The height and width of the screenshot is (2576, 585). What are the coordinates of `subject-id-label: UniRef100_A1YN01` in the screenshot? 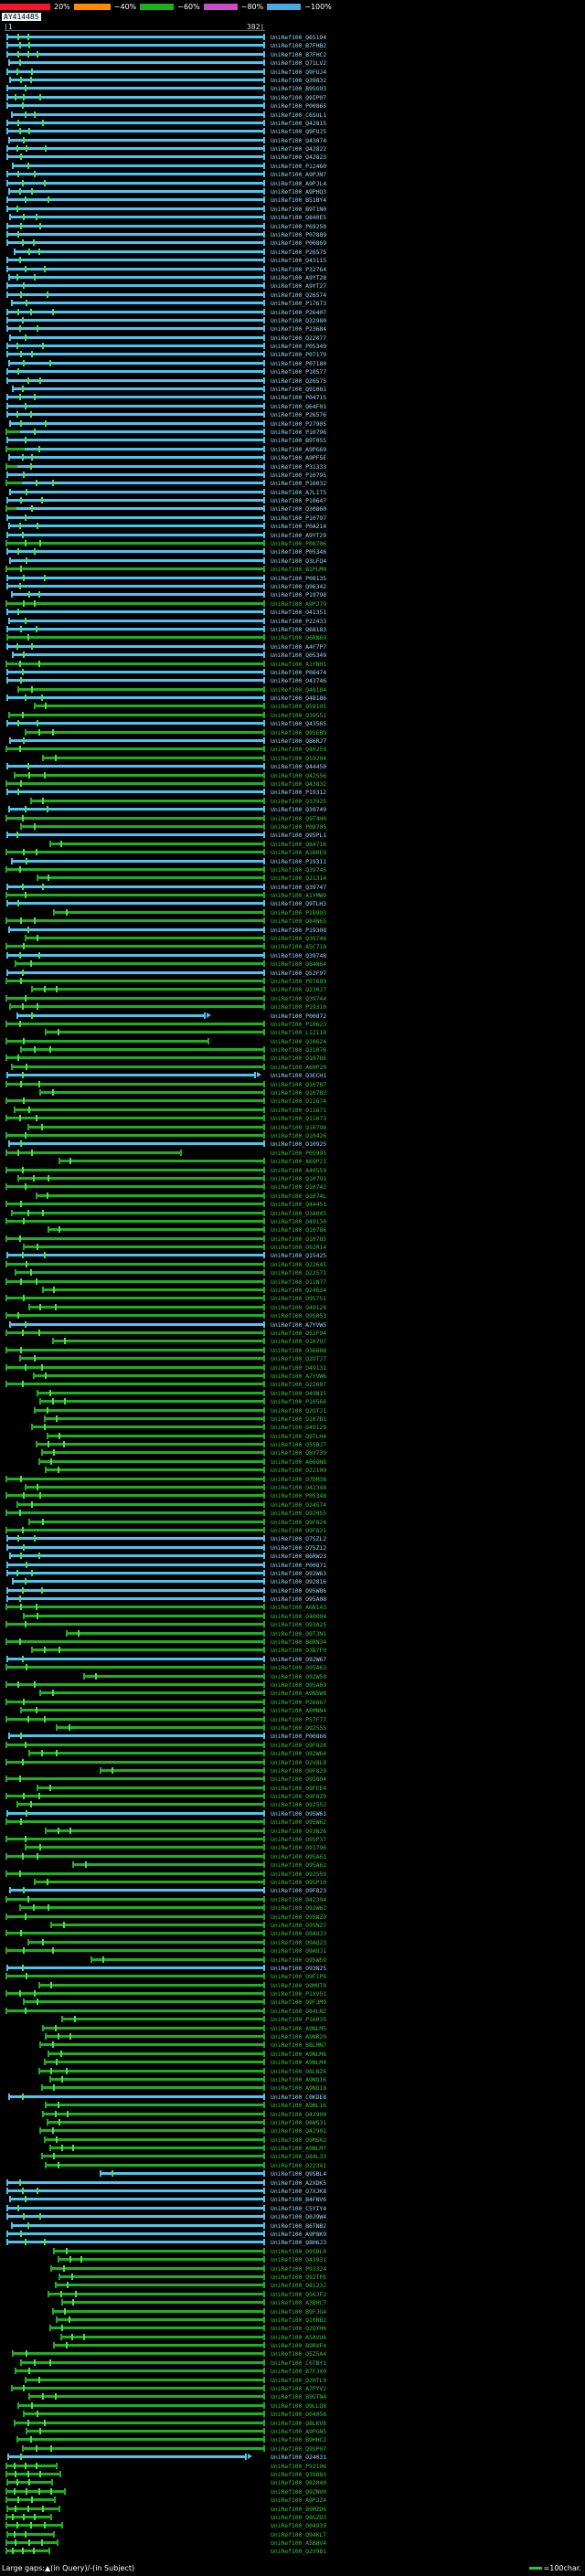 It's located at (299, 664).